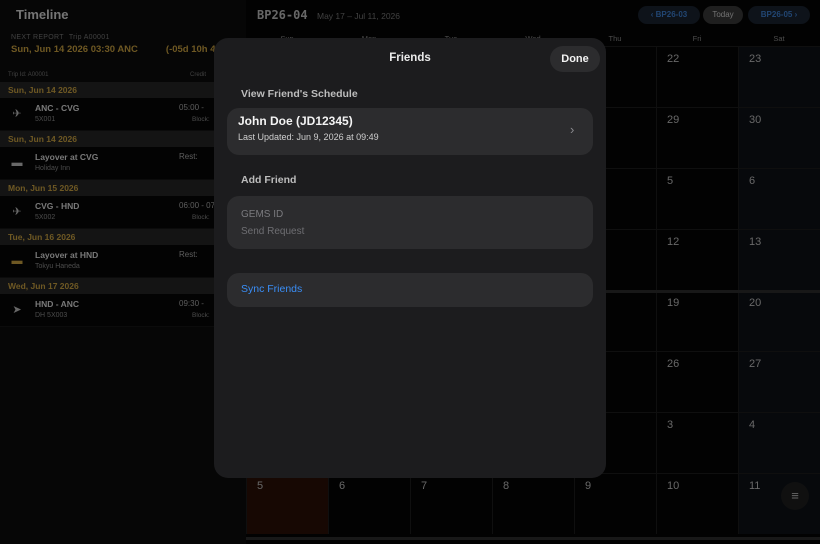 This screenshot has width=820, height=544. What do you see at coordinates (299, 94) in the screenshot?
I see `view-schedule-heading: View Friend's Schedule` at bounding box center [299, 94].